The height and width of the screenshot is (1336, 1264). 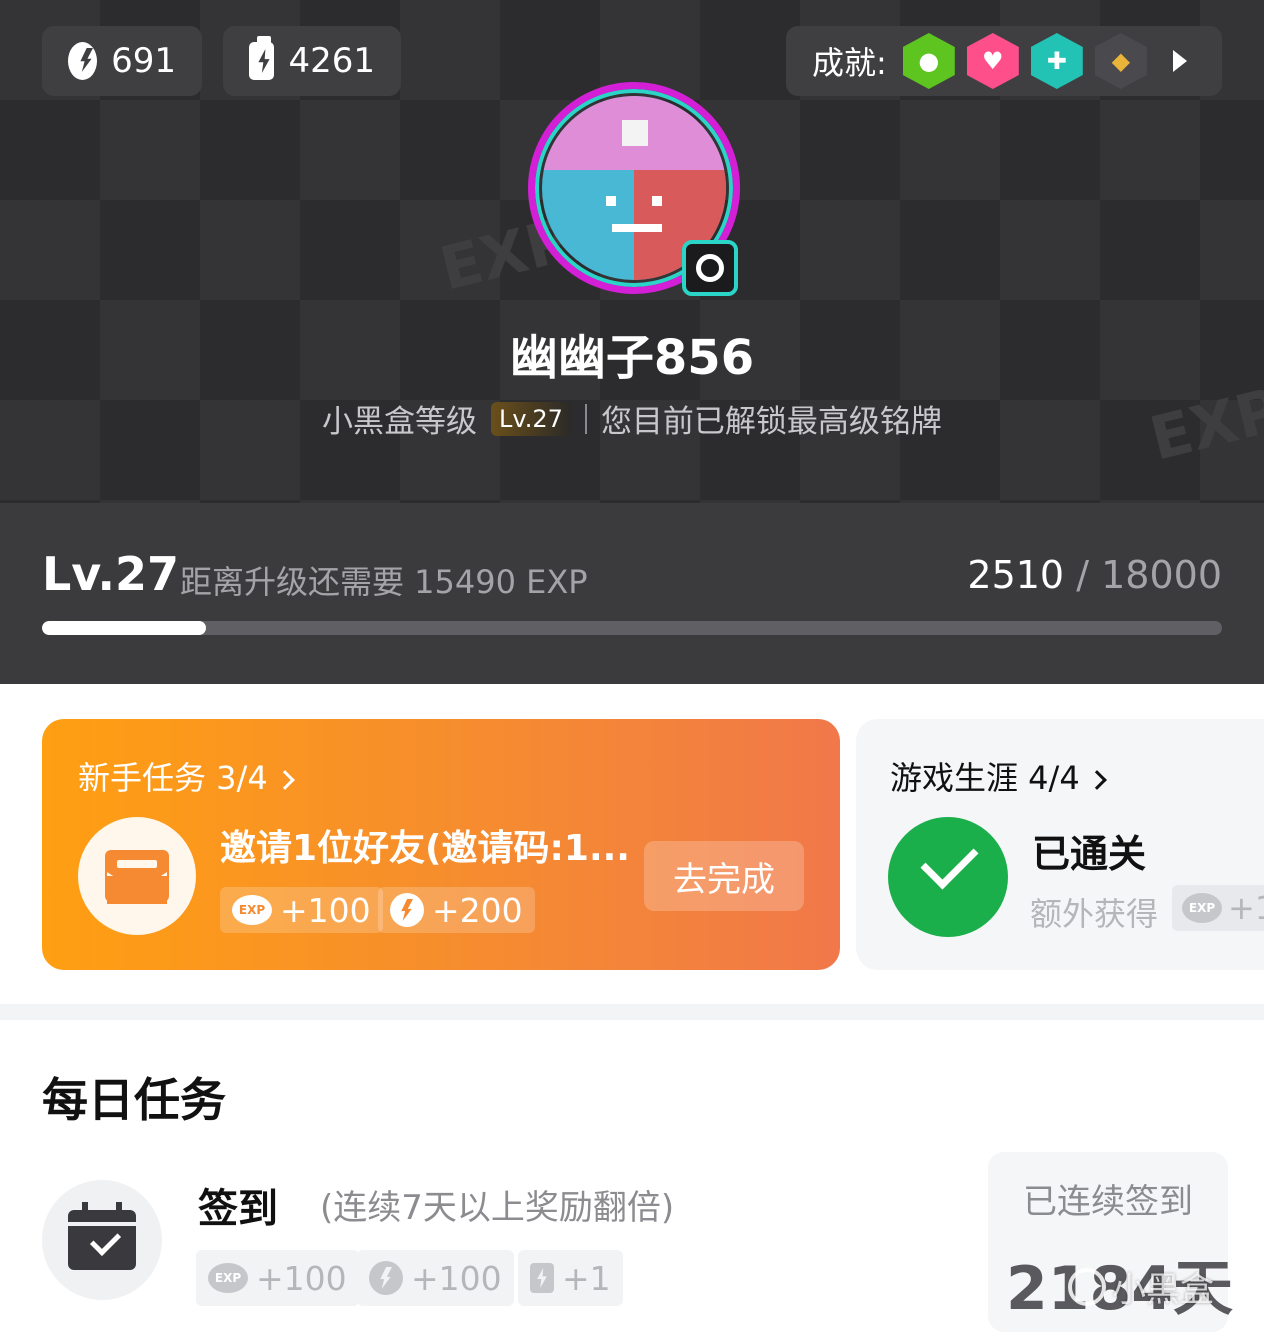 What do you see at coordinates (124, 628) in the screenshot?
I see `exp-progress-fill` at bounding box center [124, 628].